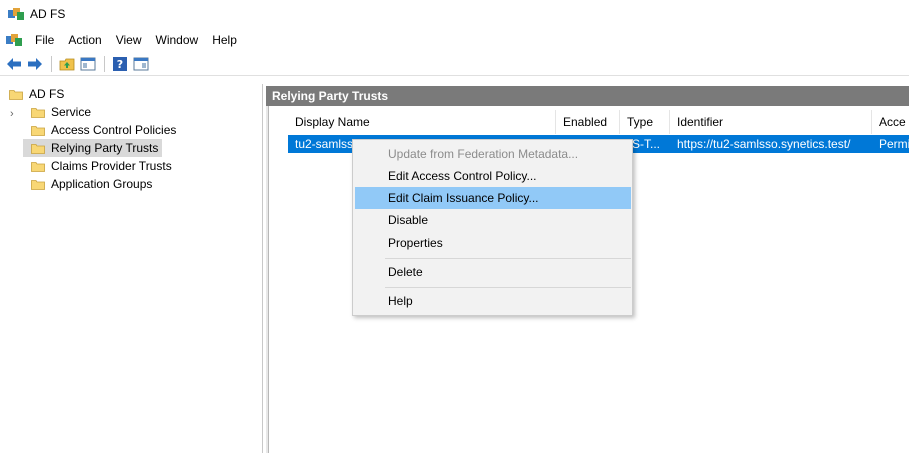 This screenshot has height=453, width=909. What do you see at coordinates (493, 243) in the screenshot?
I see `menu-item-properties: Properties` at bounding box center [493, 243].